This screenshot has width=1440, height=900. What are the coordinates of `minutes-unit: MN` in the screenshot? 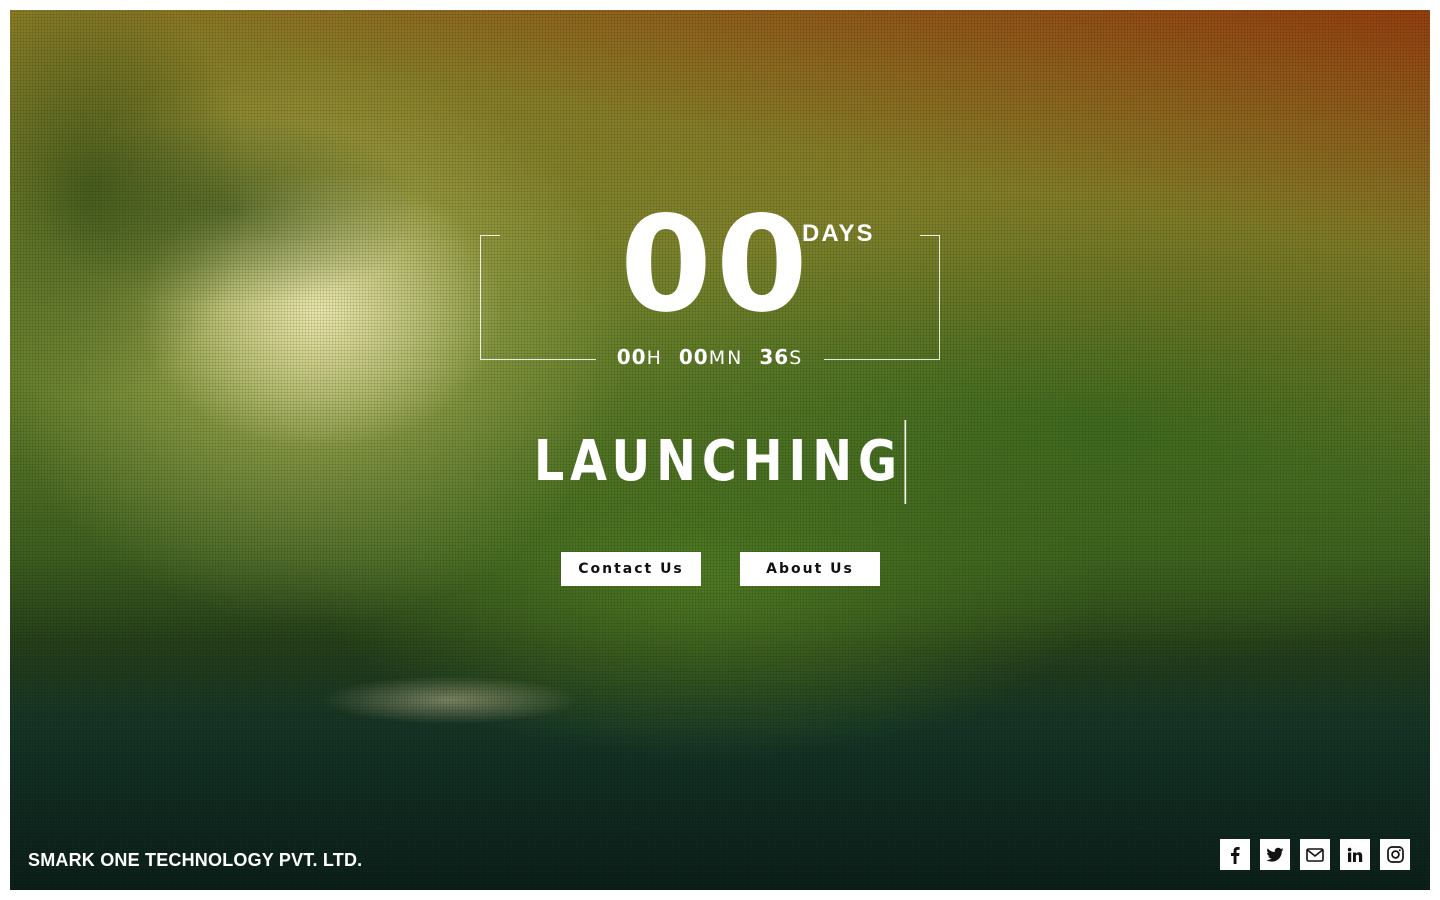 It's located at (726, 358).